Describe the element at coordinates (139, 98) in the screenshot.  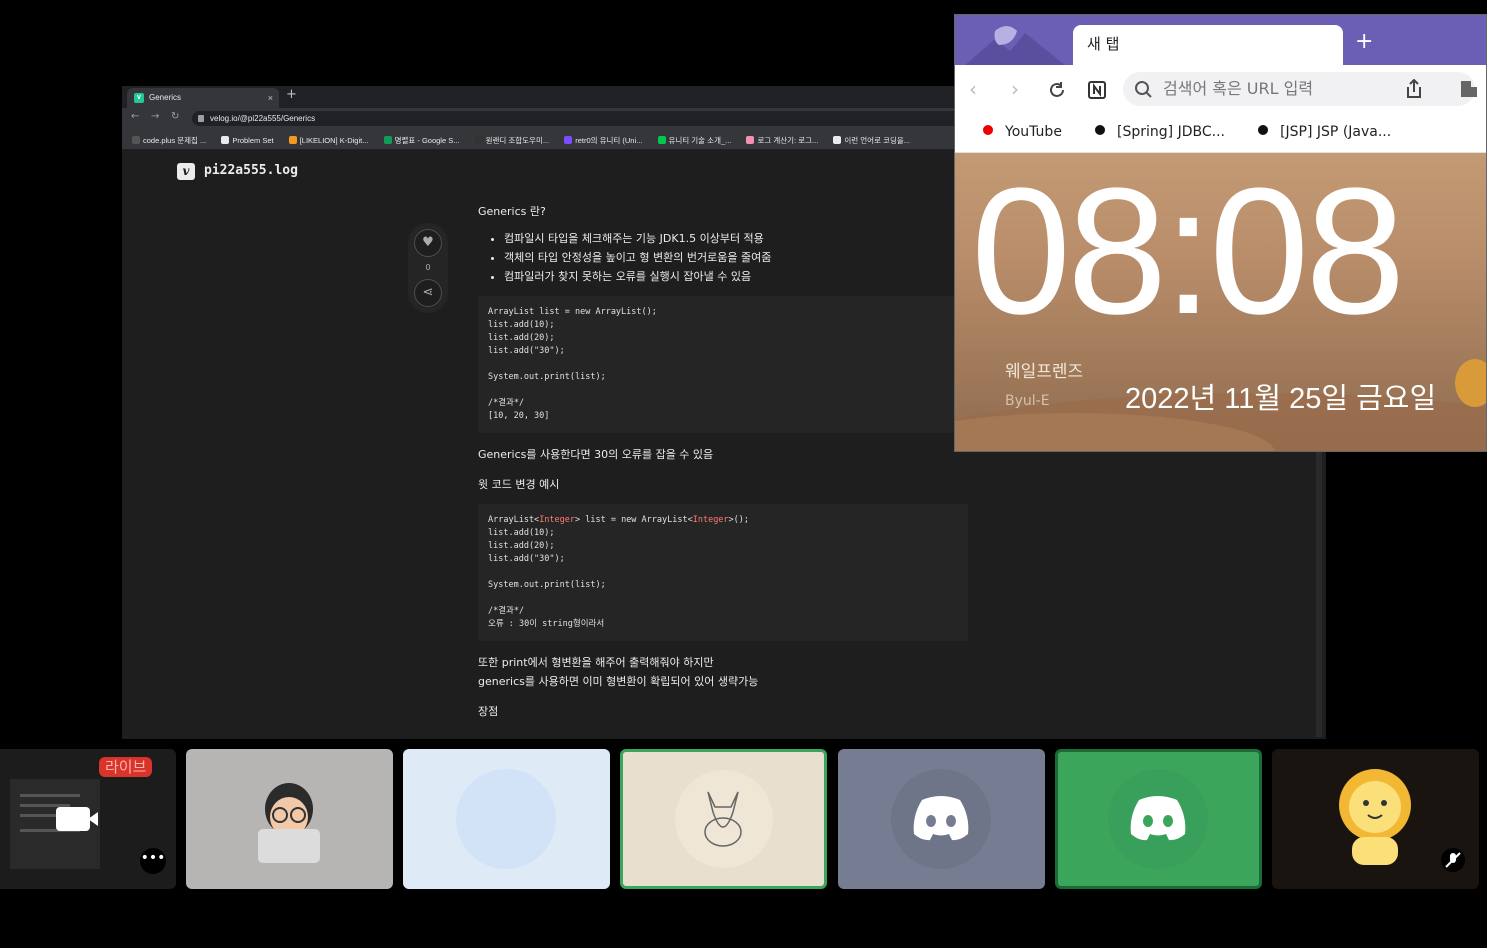
I see `velog-favicon-icon: v` at that location.